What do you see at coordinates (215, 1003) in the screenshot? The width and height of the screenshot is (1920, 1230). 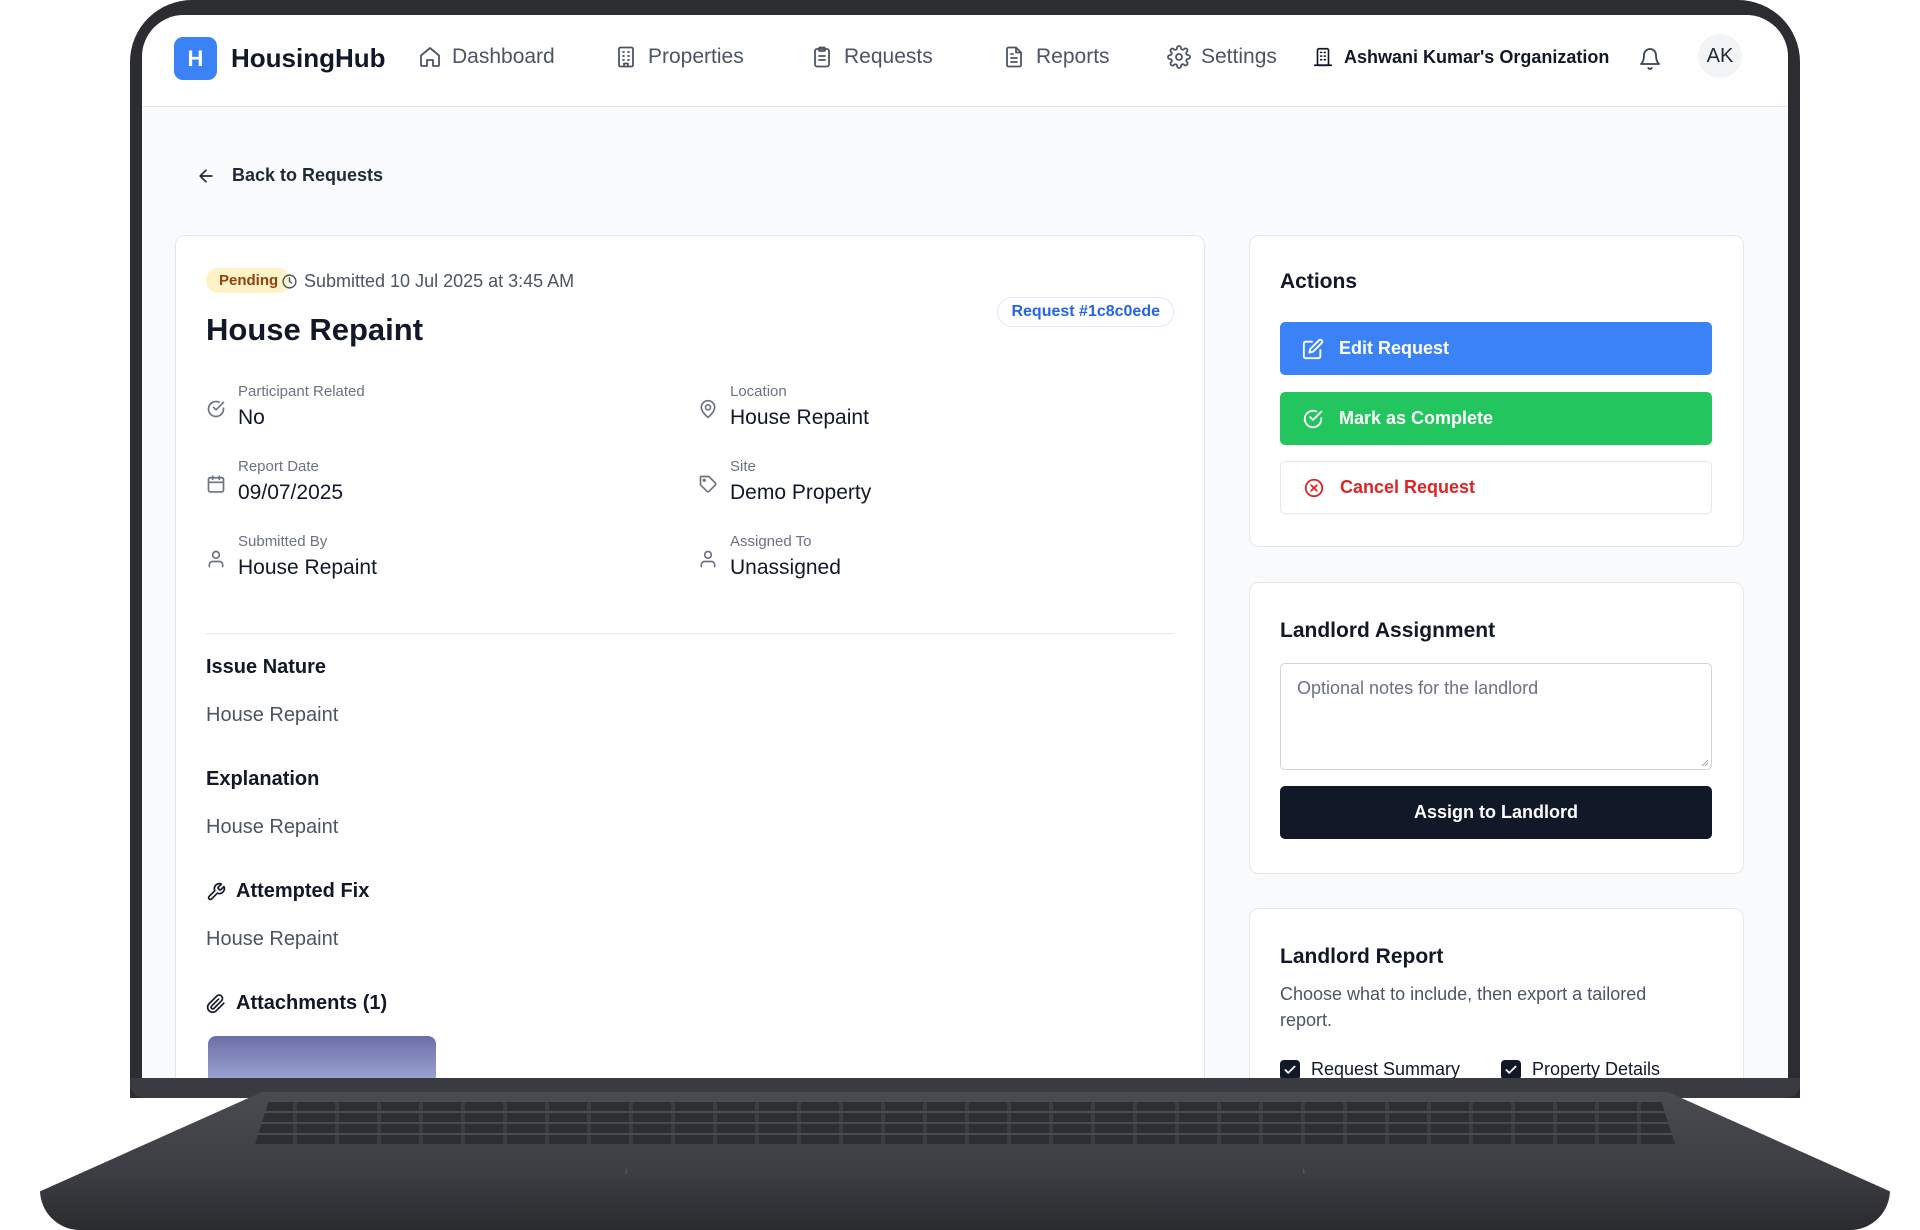 I see `paperclip-icon` at bounding box center [215, 1003].